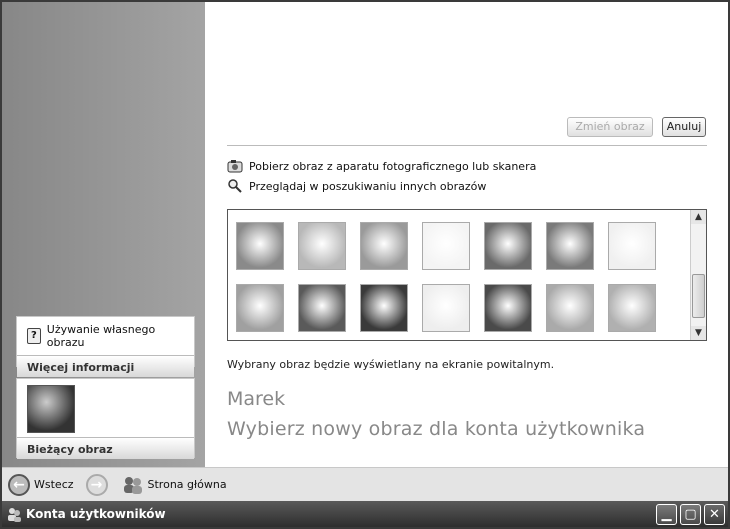  What do you see at coordinates (235, 186) in the screenshot?
I see `magnifier-icon` at bounding box center [235, 186].